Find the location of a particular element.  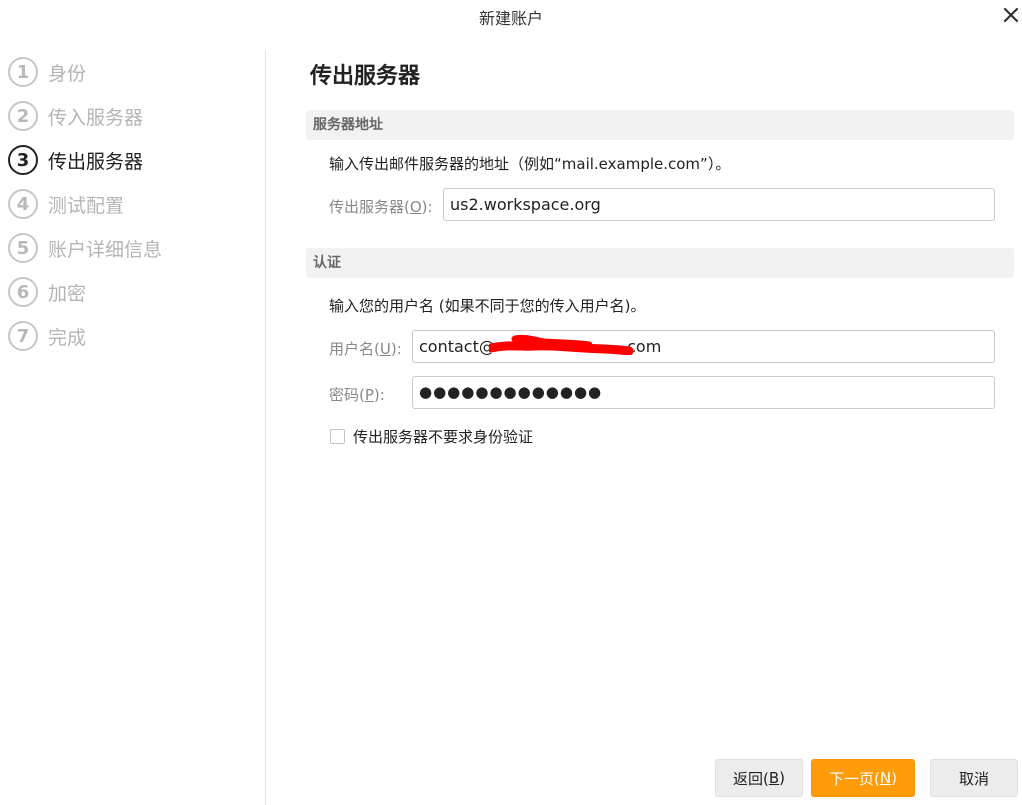

step-outgoing-server: 3 传出服务器 is located at coordinates (75, 160).